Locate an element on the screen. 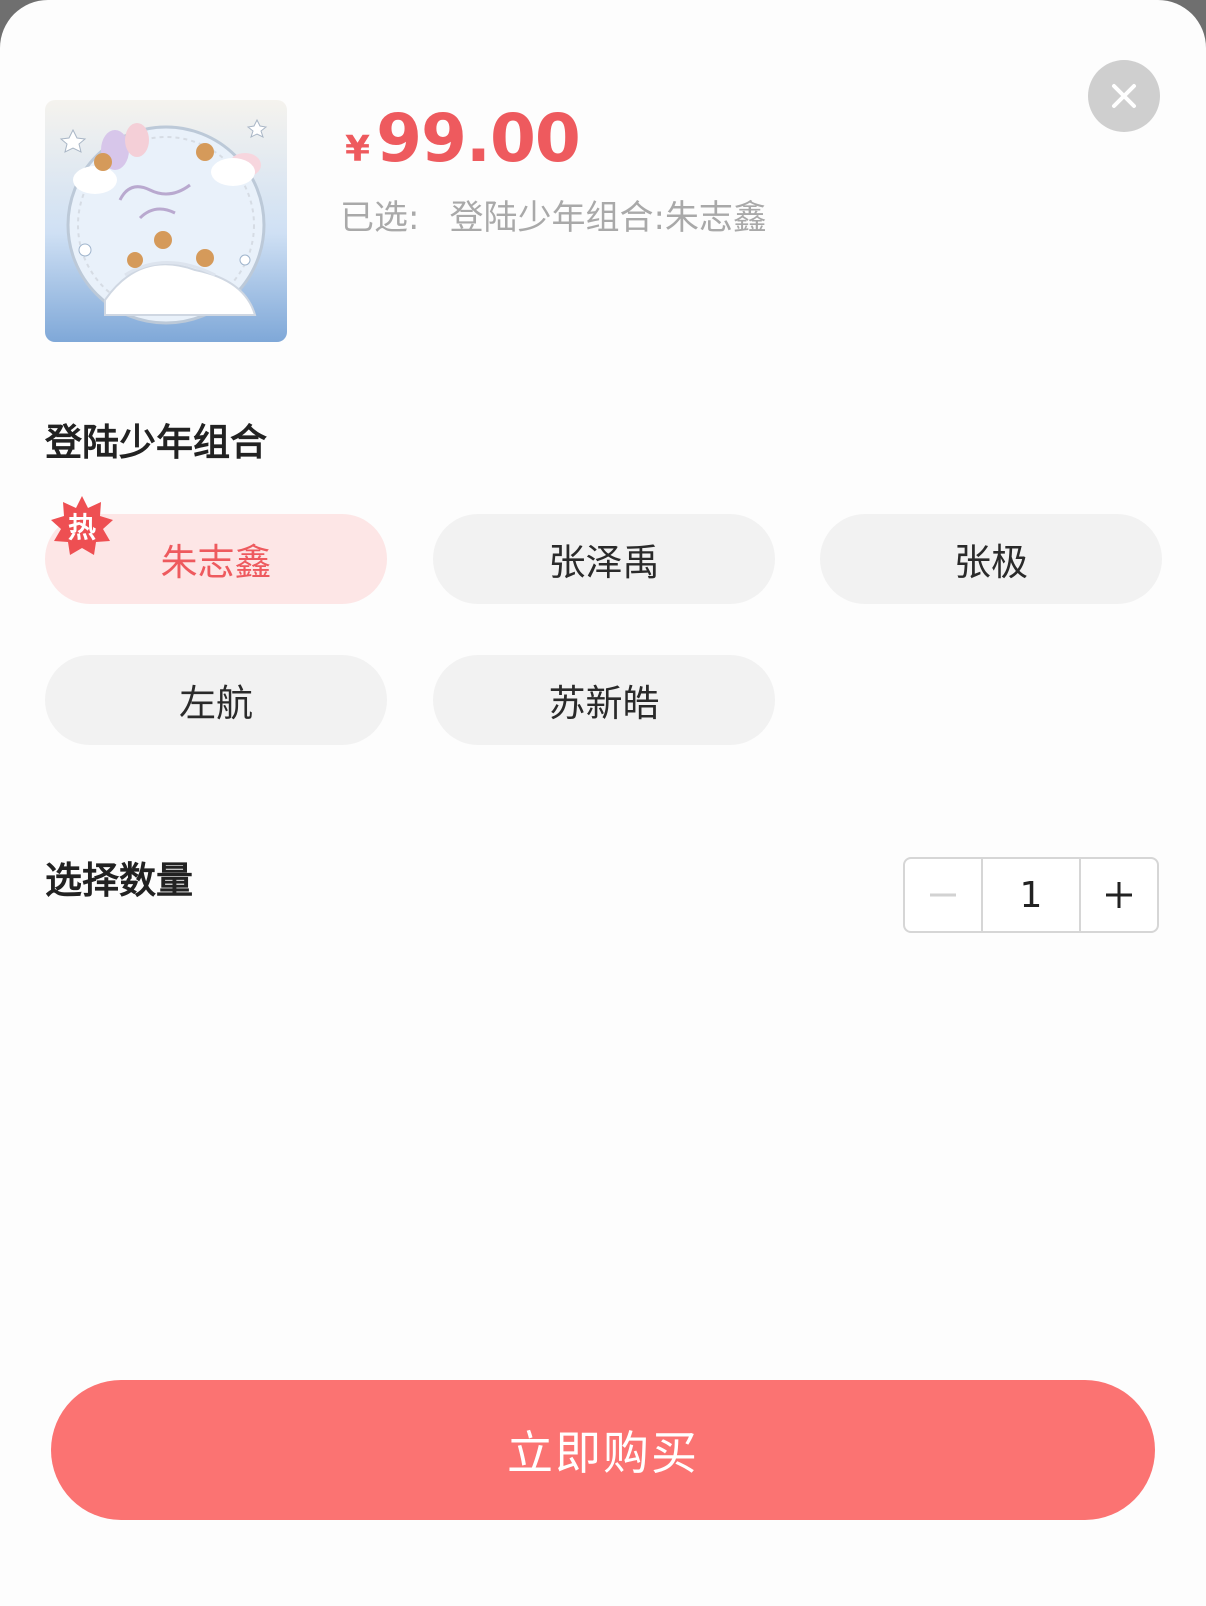 The width and height of the screenshot is (1206, 1606). product-illustration is located at coordinates (166, 221).